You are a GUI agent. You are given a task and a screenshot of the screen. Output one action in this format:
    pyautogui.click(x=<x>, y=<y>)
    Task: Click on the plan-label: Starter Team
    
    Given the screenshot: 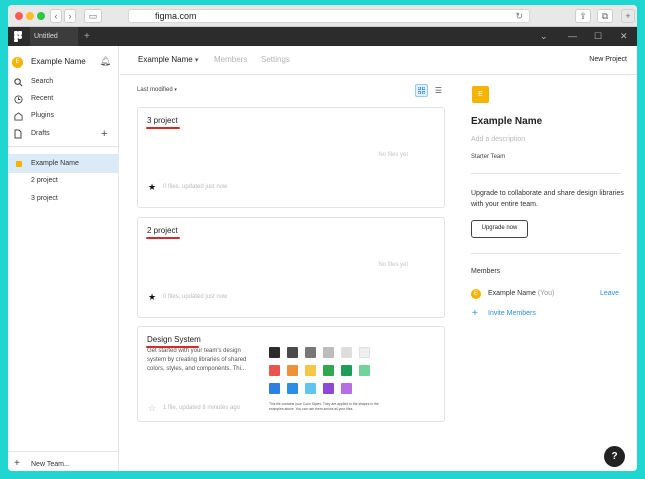 What is the action you would take?
    pyautogui.click(x=488, y=157)
    